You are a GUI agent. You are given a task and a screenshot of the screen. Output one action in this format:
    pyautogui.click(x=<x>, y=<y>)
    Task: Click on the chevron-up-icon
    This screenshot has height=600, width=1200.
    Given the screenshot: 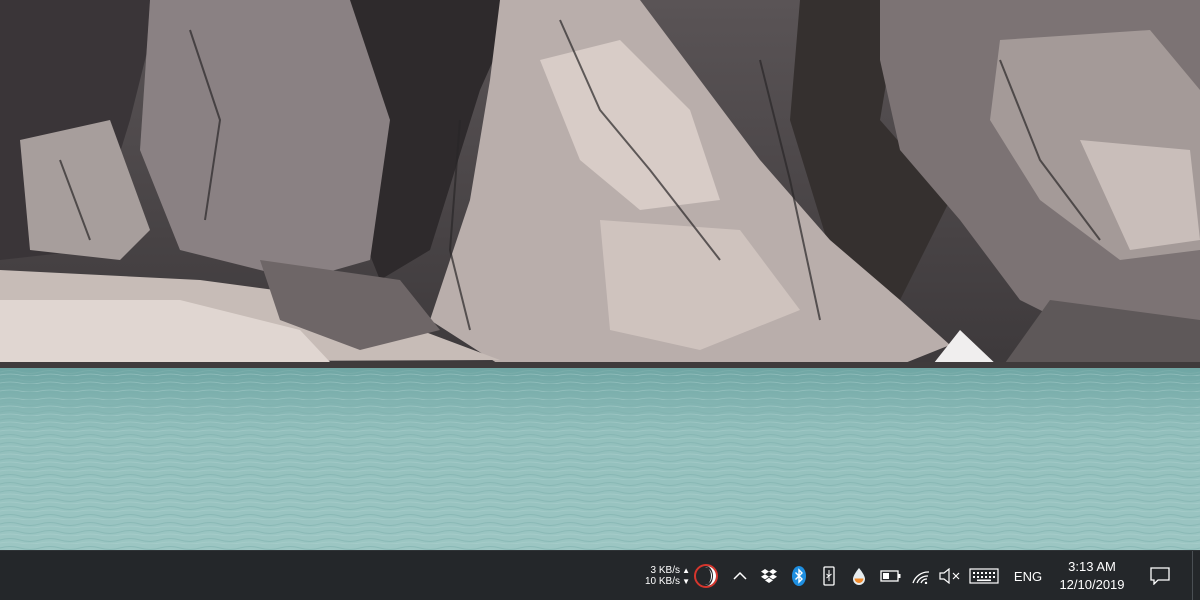 What is the action you would take?
    pyautogui.click(x=740, y=575)
    